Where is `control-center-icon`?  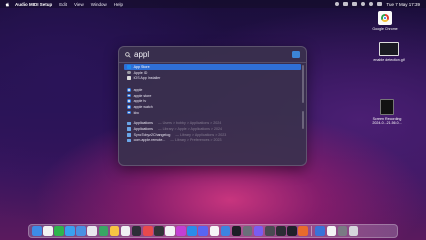 control-center-icon is located at coordinates (380, 4).